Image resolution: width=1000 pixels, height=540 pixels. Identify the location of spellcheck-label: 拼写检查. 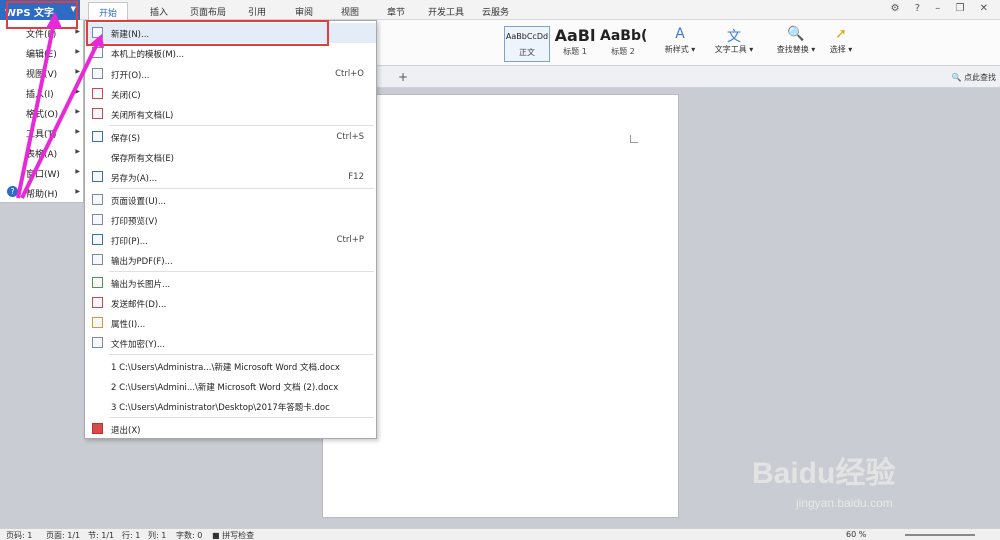
(238, 535).